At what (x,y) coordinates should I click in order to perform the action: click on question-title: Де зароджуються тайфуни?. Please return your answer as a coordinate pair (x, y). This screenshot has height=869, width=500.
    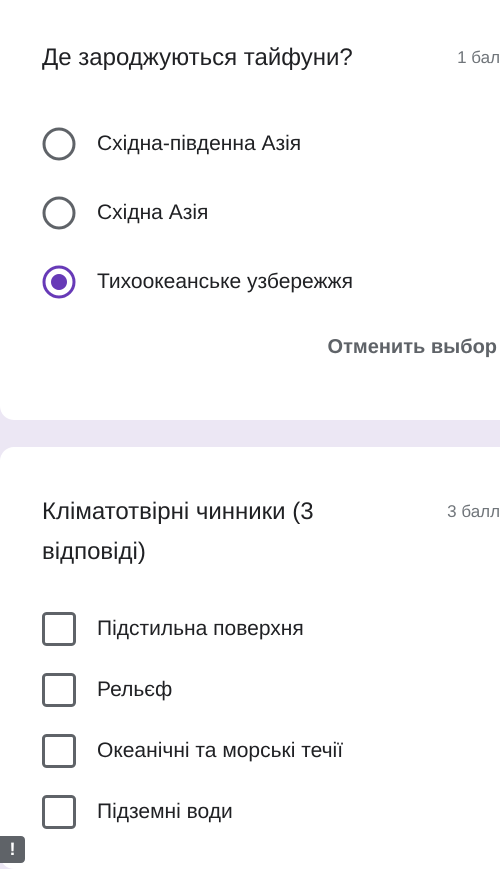
    Looking at the image, I should click on (197, 58).